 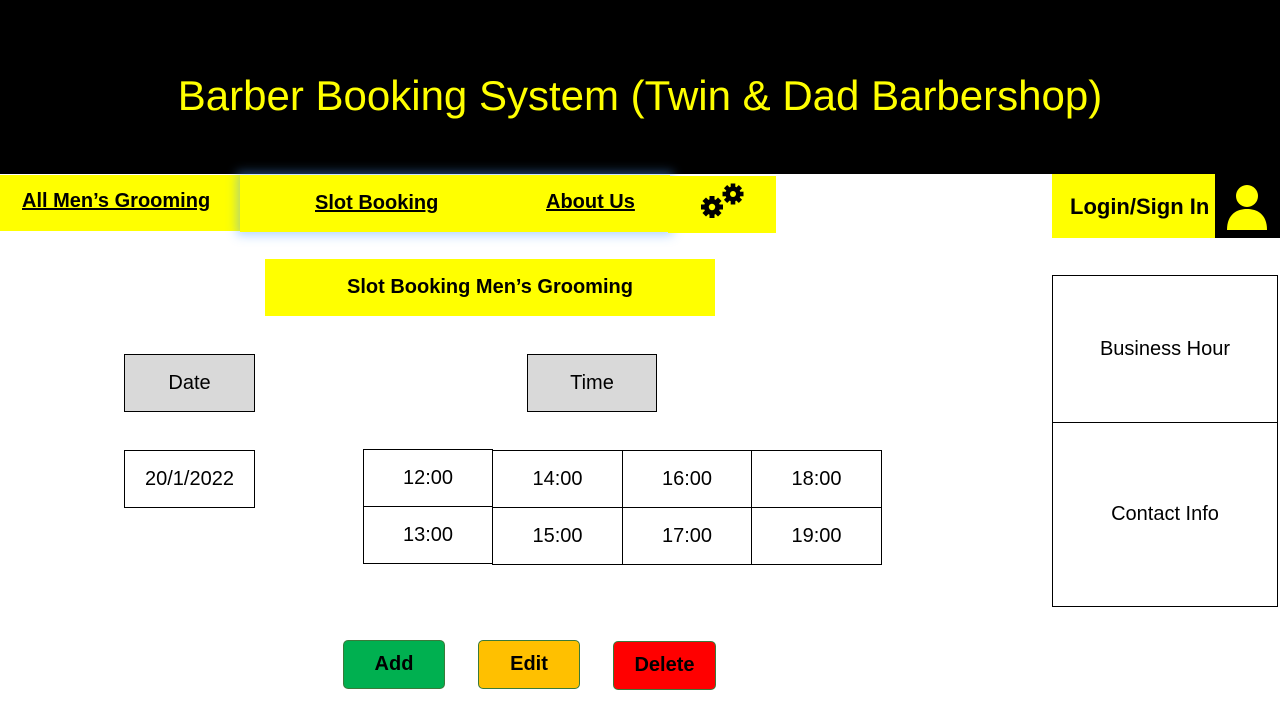 What do you see at coordinates (376, 203) in the screenshot?
I see `tab-slot-booking: Slot Booking` at bounding box center [376, 203].